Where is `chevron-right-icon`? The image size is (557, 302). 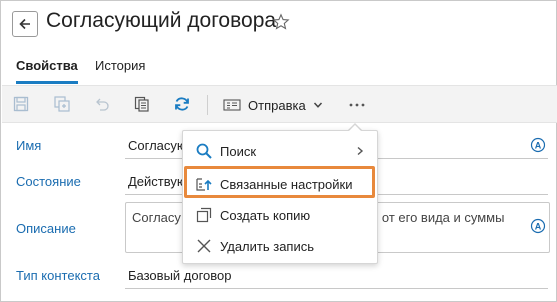 chevron-right-icon is located at coordinates (360, 151).